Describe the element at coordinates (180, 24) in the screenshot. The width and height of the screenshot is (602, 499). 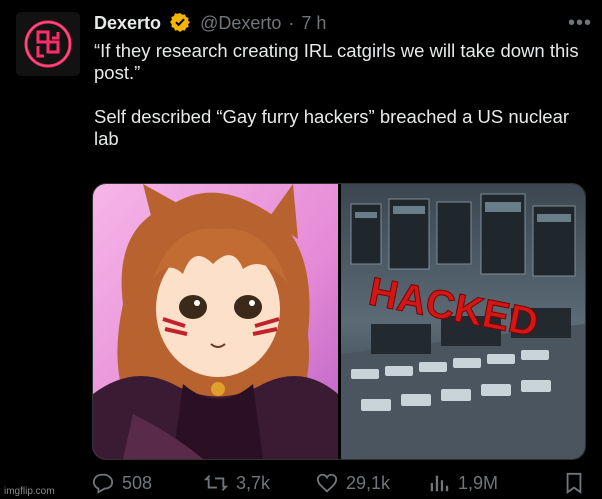
I see `verified-badge-icon` at that location.